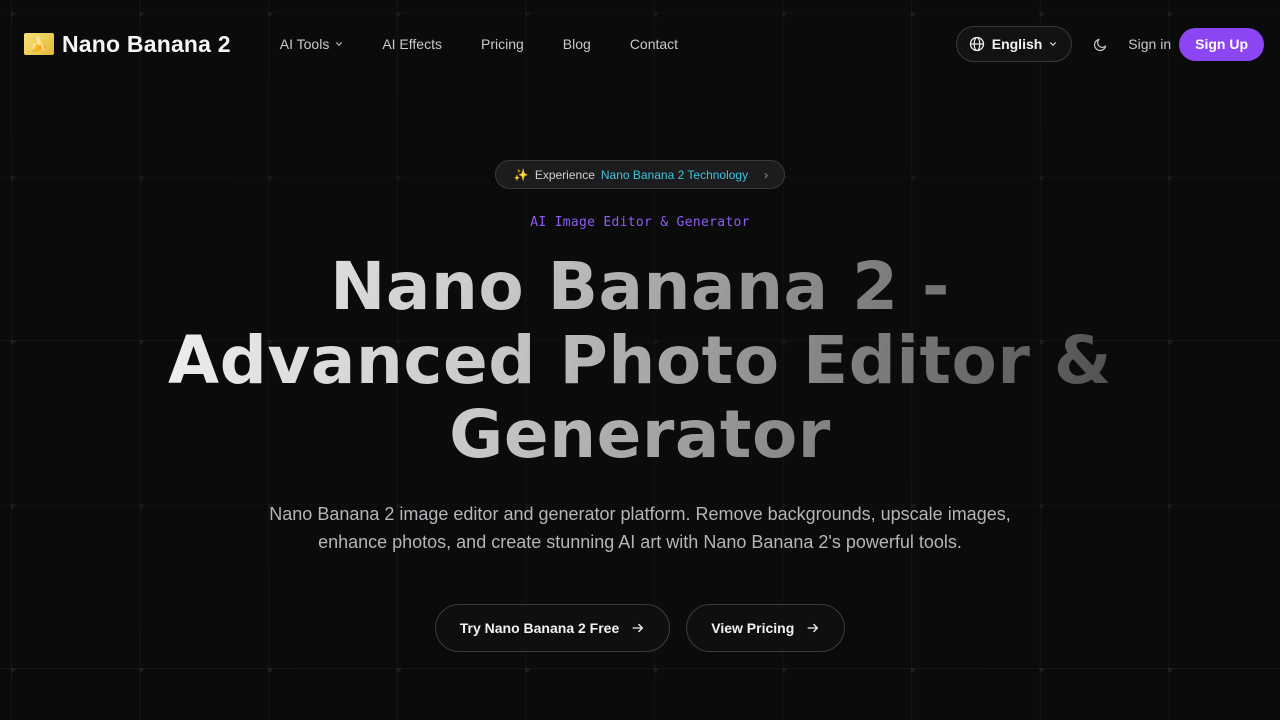 The height and width of the screenshot is (720, 1280). I want to click on announcement-pill: ✨ Experience Nano Banana 2 Technology ›, so click(640, 174).